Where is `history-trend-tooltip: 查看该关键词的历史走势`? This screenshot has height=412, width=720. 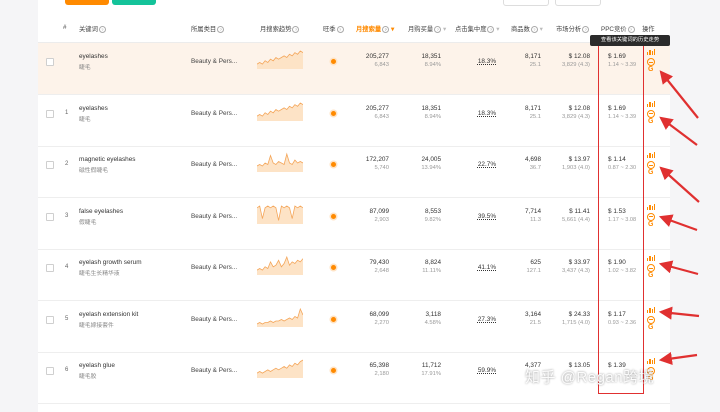
history-trend-tooltip: 查看该关键词的历史走势 is located at coordinates (630, 40).